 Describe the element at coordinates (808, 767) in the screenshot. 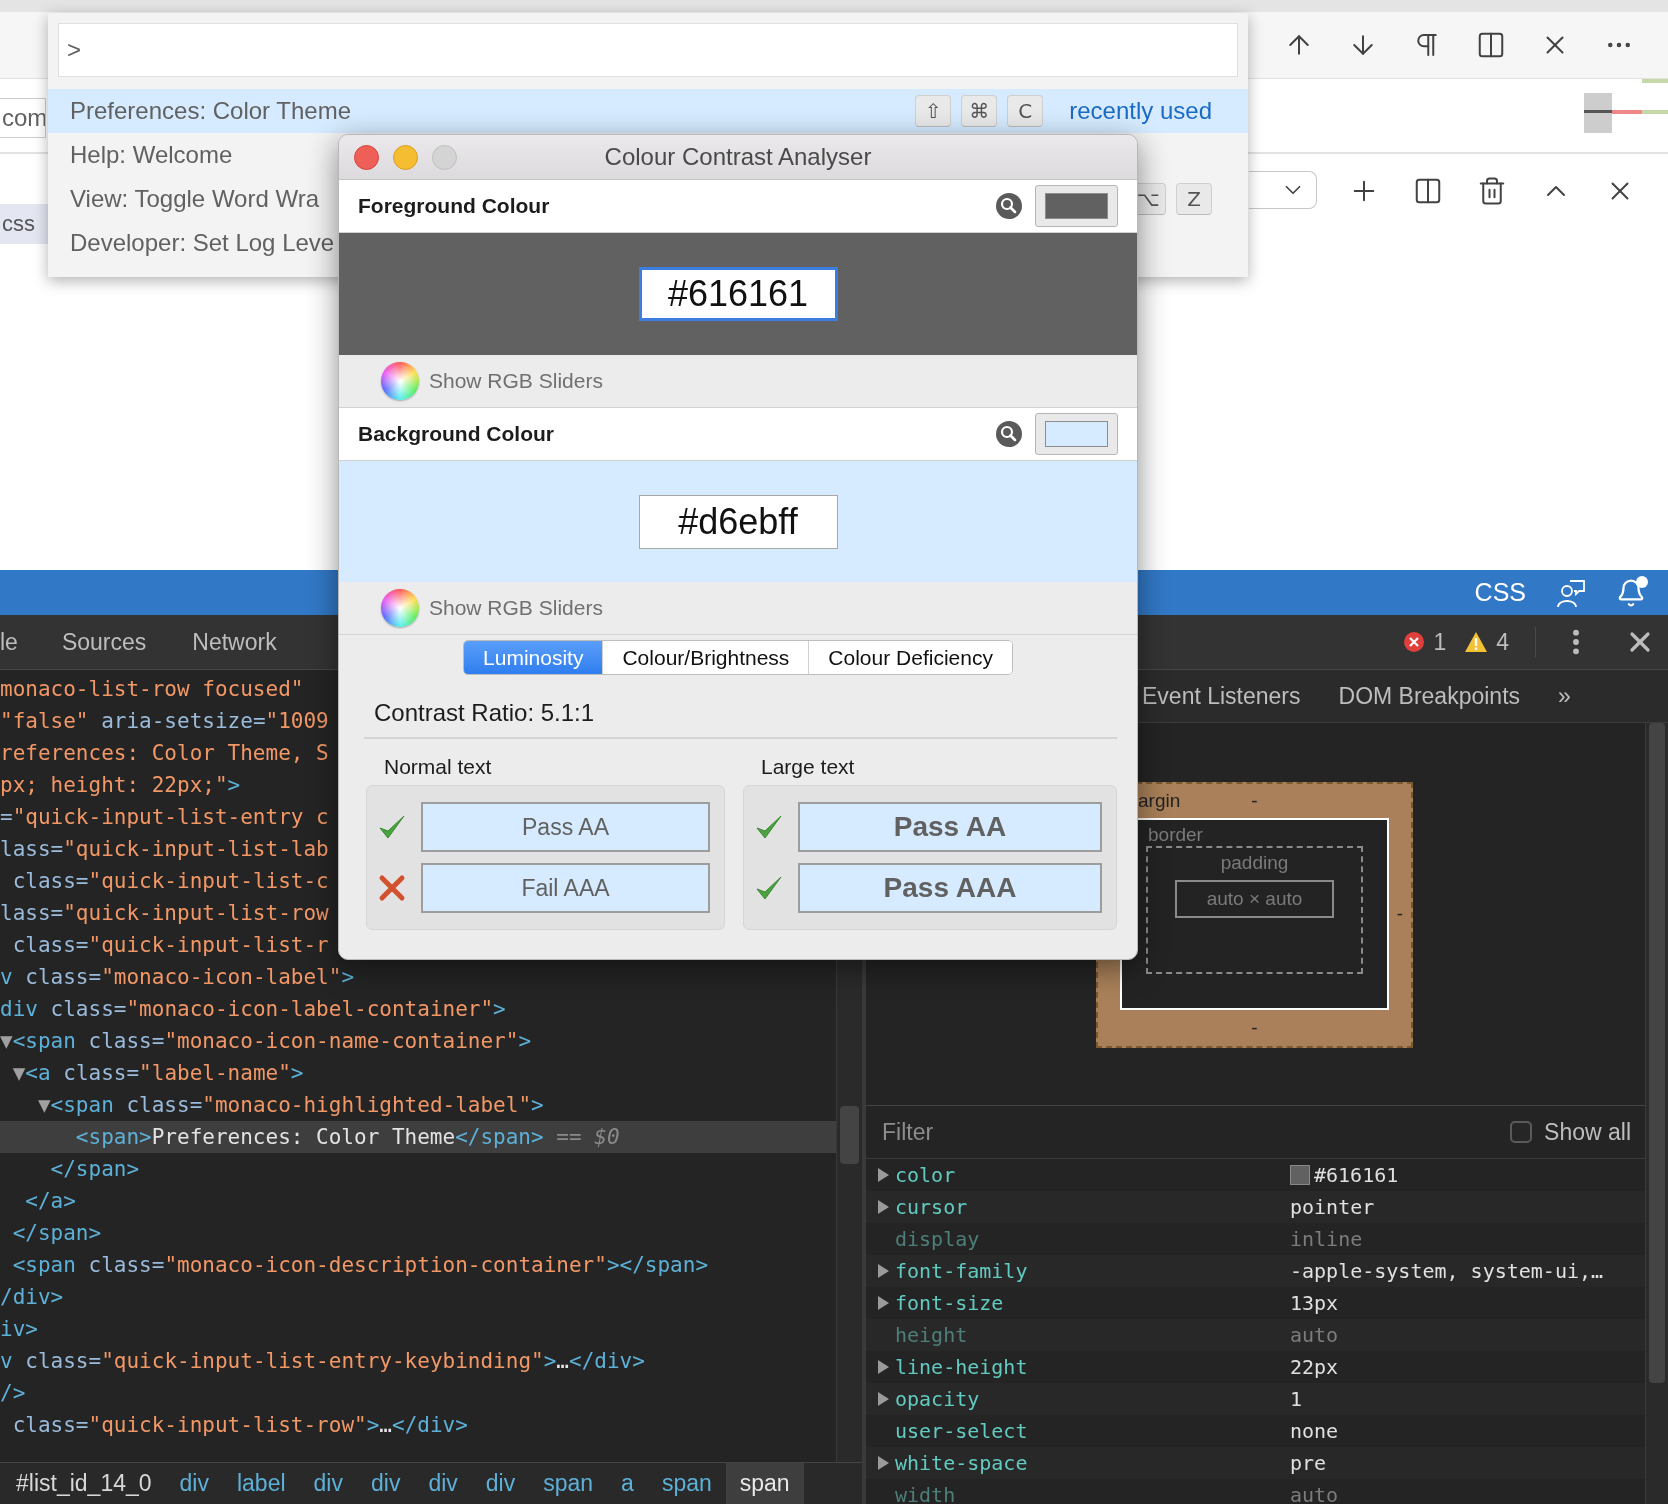

I see `group-title: Large text` at that location.